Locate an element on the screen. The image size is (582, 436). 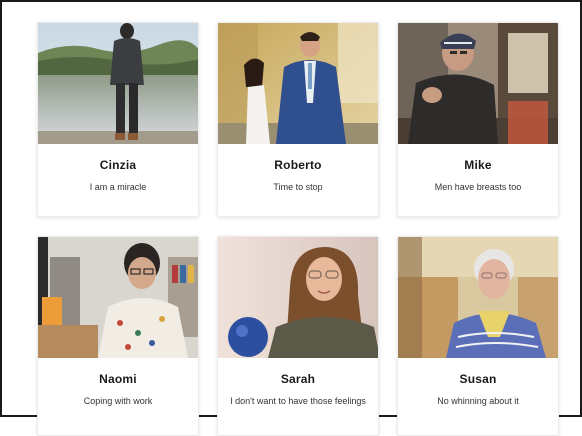
story-photo-susan is located at coordinates (478, 297).